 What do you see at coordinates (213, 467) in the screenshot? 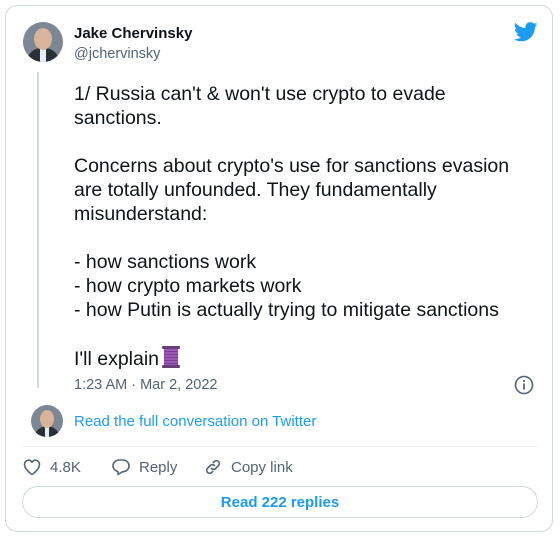
I see `link-icon` at bounding box center [213, 467].